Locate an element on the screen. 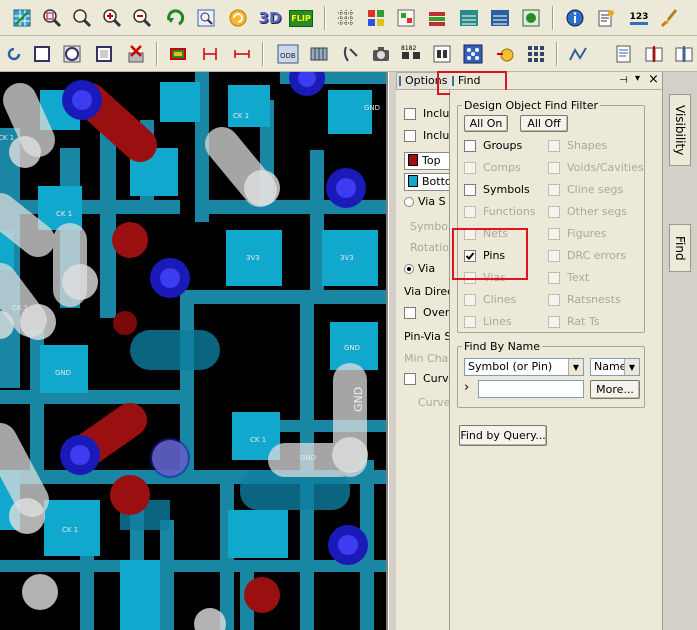 Image resolution: width=697 pixels, height=630 pixels. pin-grid-icon is located at coordinates (536, 54).